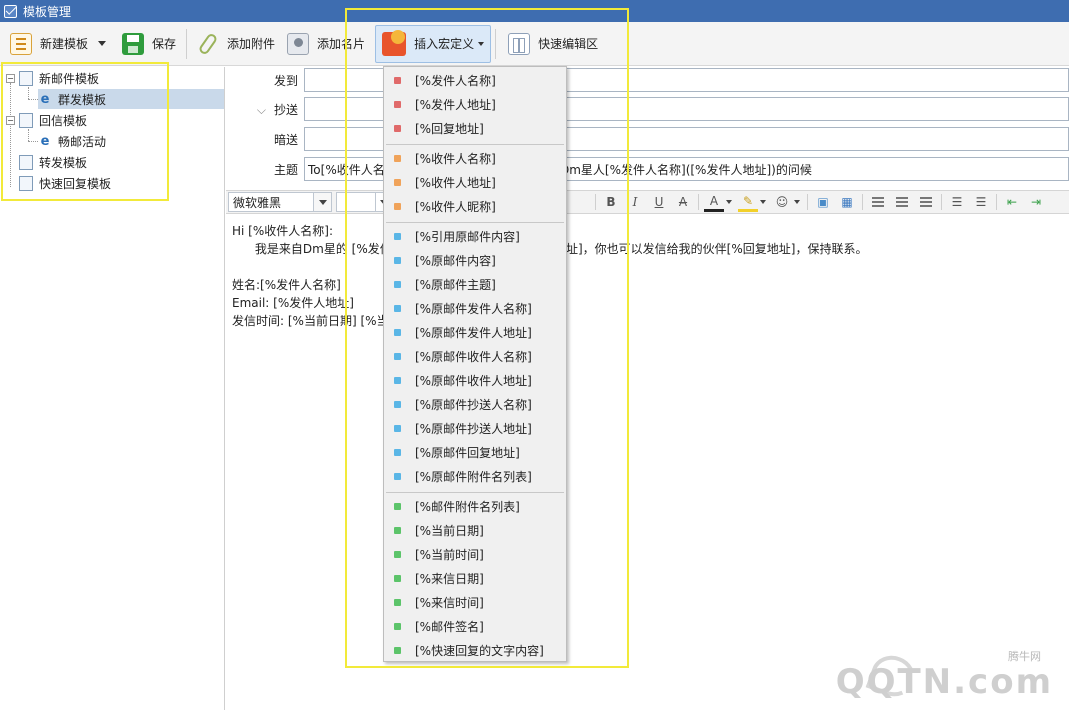 This screenshot has height=710, width=1069. I want to click on align-left-icon, so click(878, 202).